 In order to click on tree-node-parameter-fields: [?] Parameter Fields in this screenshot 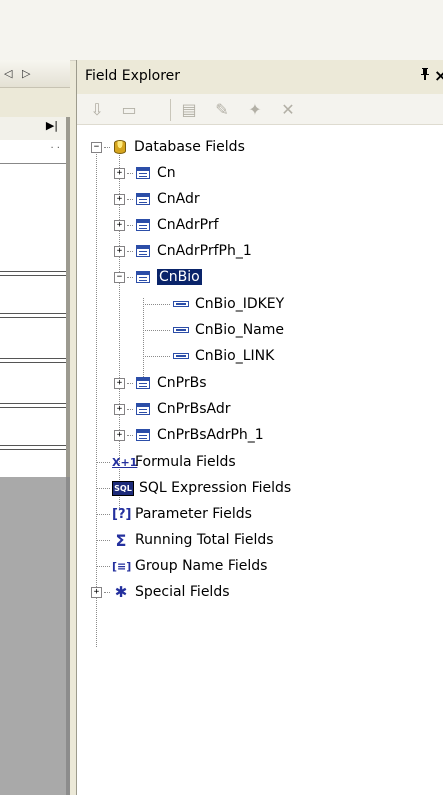, I will do `click(174, 514)`.